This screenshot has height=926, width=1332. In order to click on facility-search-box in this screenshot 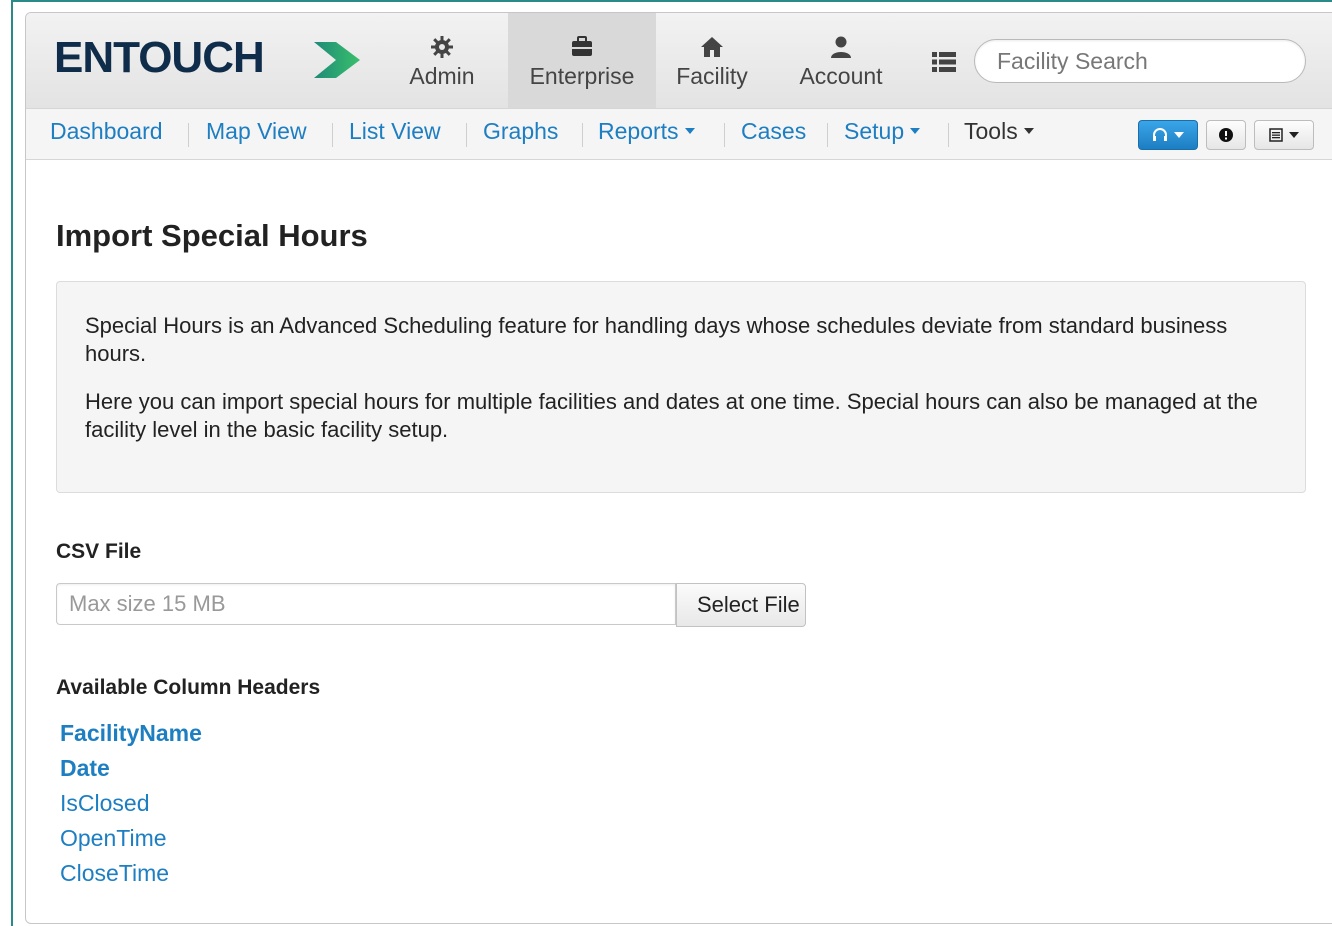, I will do `click(1140, 61)`.